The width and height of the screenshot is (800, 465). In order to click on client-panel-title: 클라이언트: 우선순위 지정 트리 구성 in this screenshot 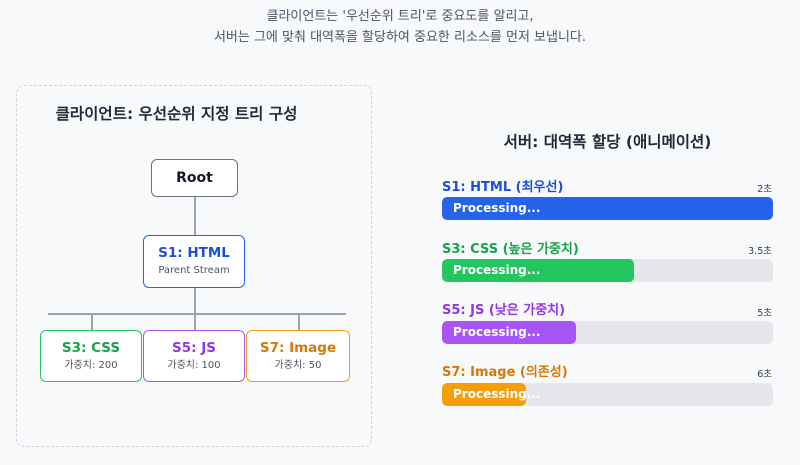, I will do `click(176, 114)`.